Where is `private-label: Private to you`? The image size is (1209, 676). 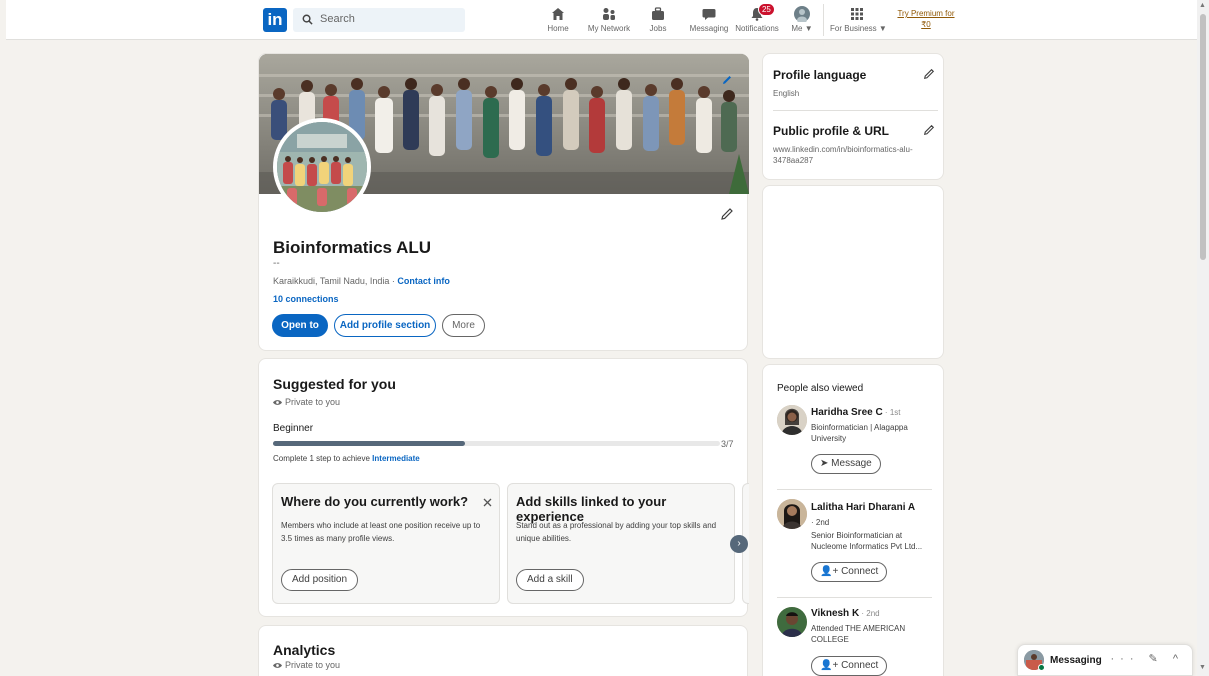
private-label: Private to you is located at coordinates (306, 402).